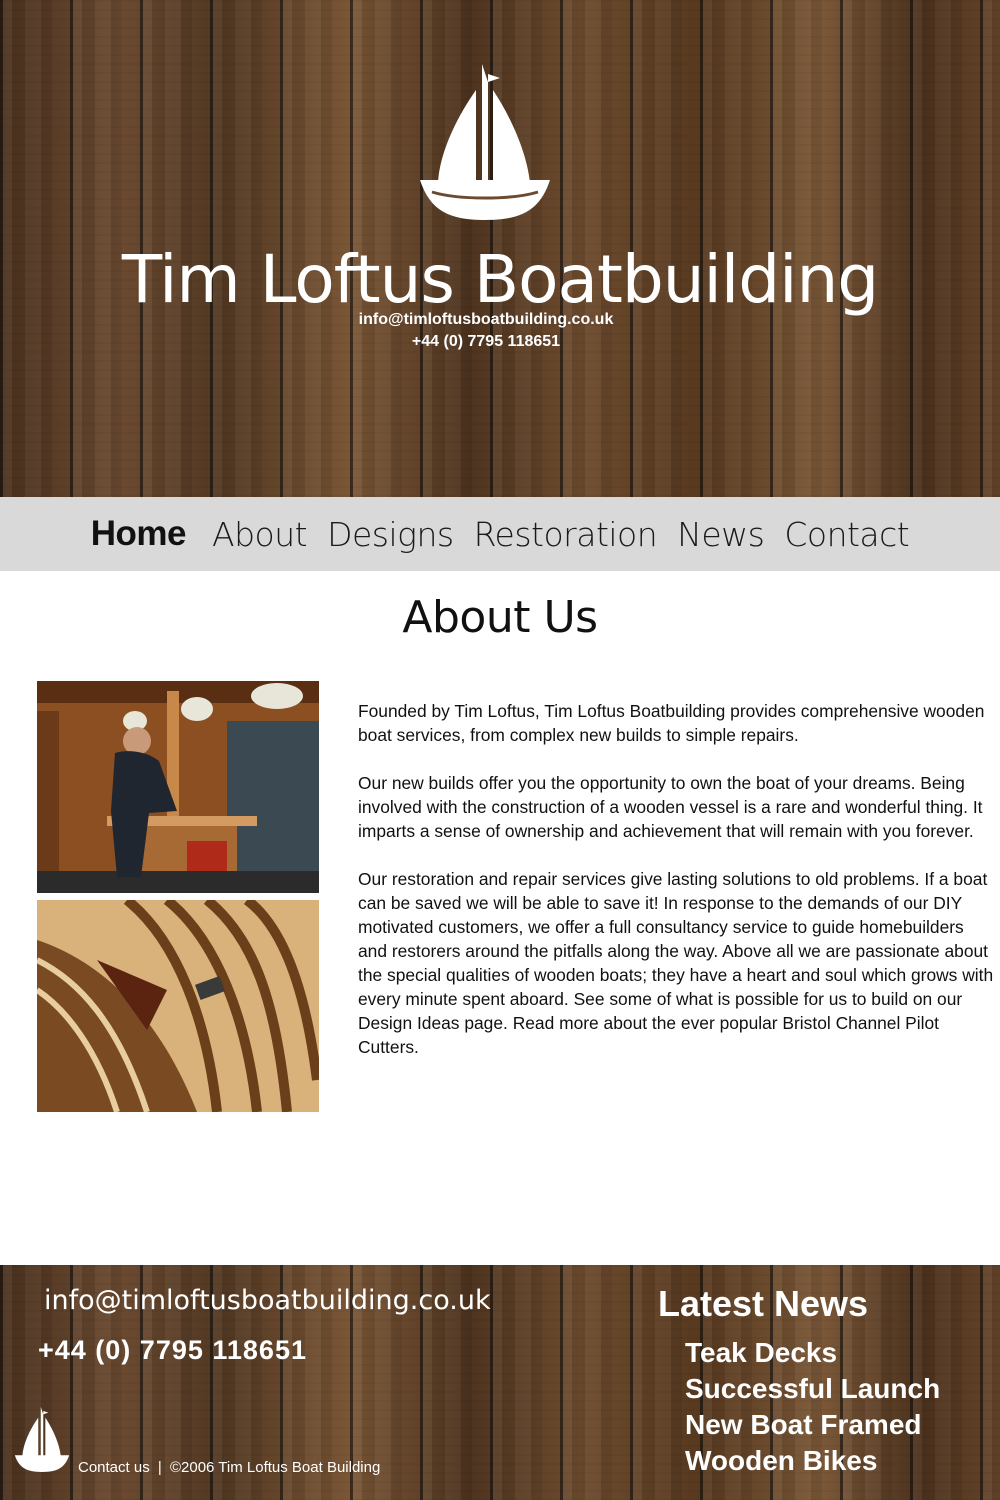  What do you see at coordinates (812, 1353) in the screenshot?
I see `news-item-link: Teak Decks` at bounding box center [812, 1353].